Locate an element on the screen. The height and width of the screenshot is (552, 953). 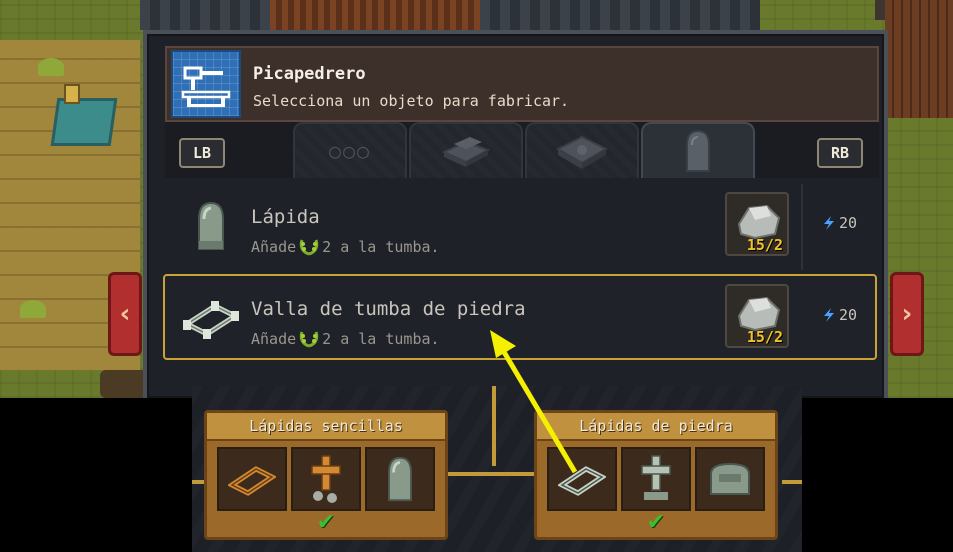
column-divider is located at coordinates (802, 227).